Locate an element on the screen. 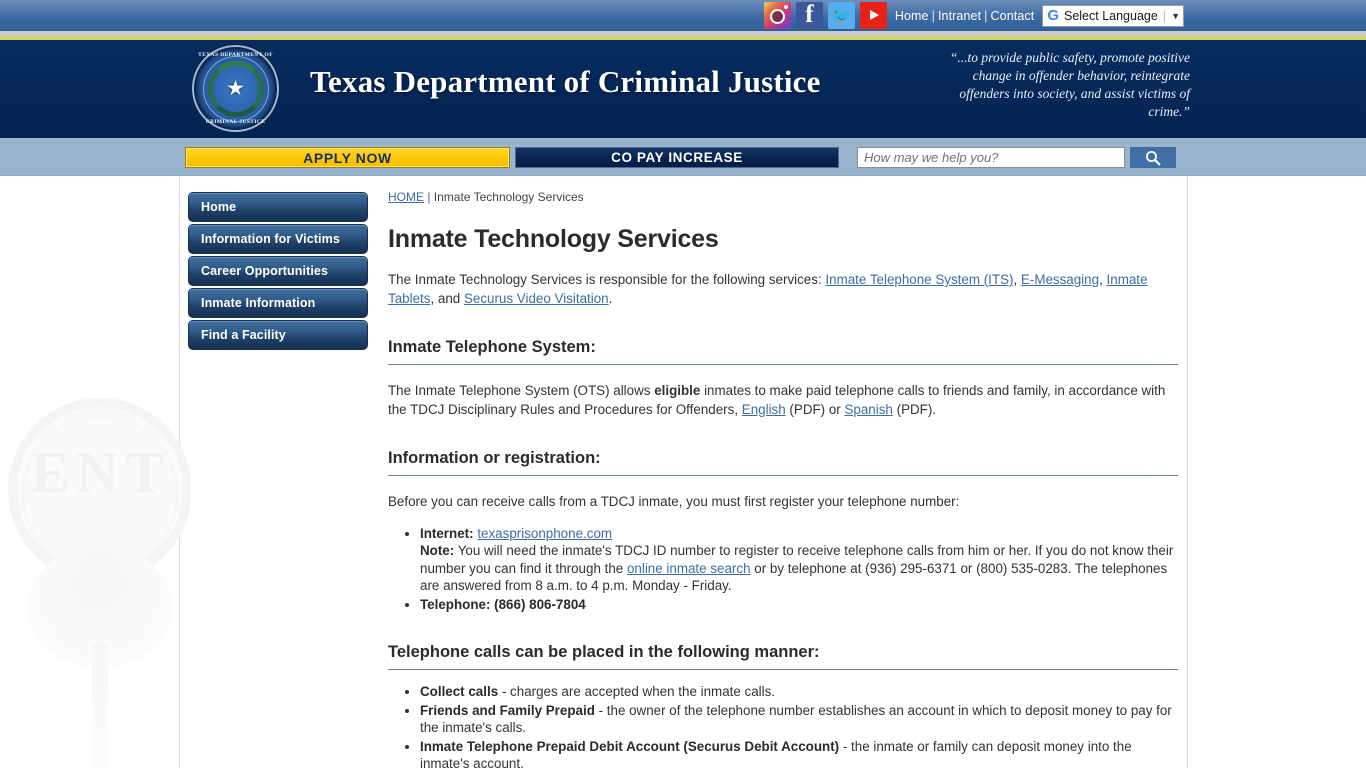  seal-bottom-text: CRIMINAL JUSTICE is located at coordinates (235, 122).